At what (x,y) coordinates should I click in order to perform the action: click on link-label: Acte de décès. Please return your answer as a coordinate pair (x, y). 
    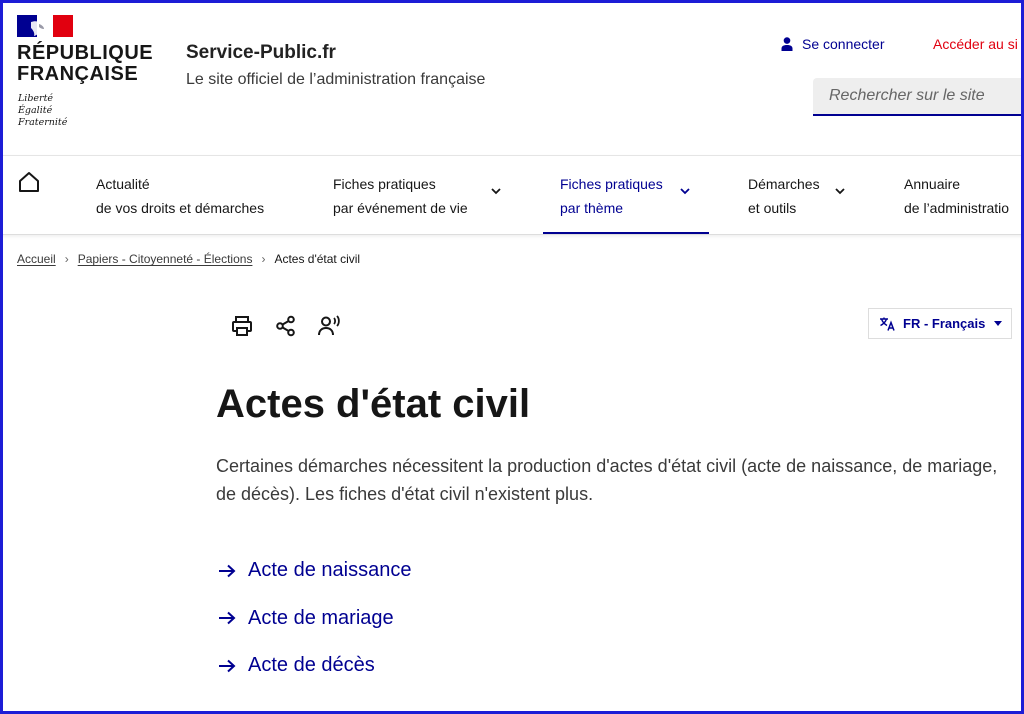
    Looking at the image, I should click on (311, 665).